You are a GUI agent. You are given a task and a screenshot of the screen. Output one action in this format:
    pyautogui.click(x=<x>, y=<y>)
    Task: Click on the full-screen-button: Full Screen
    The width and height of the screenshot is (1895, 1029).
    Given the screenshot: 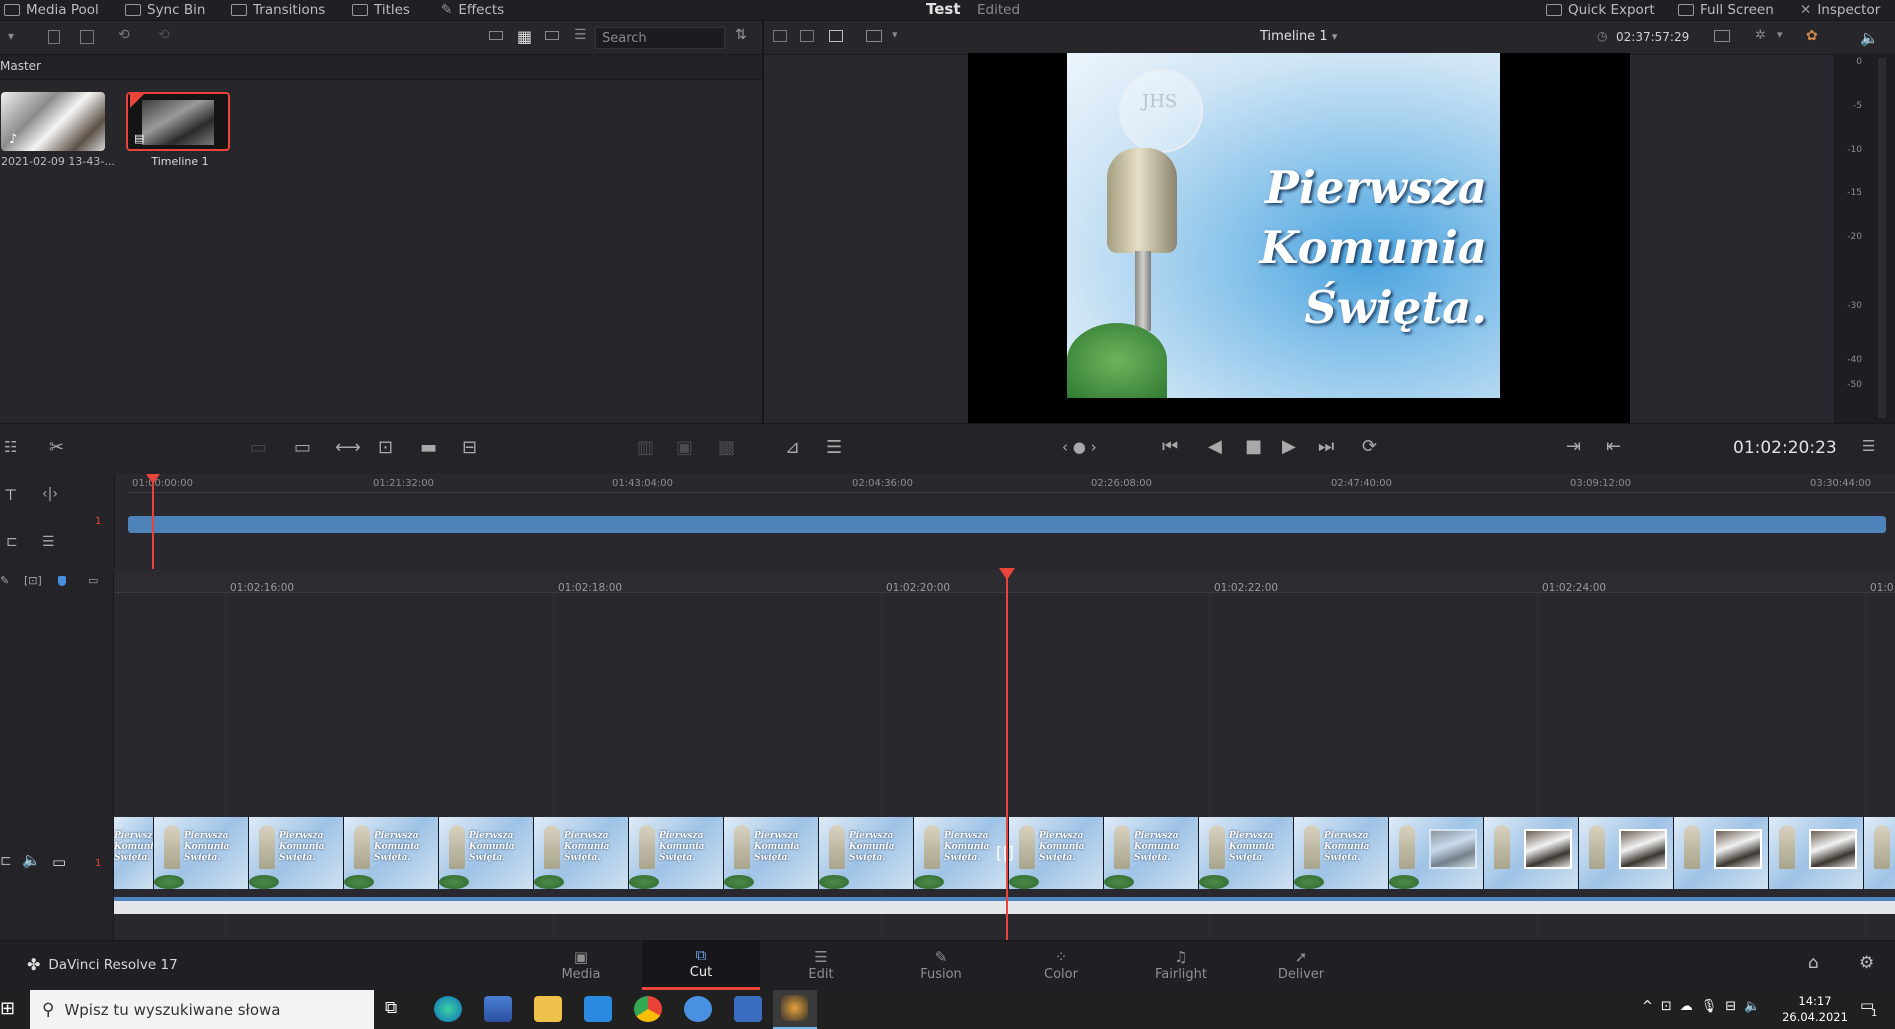 What is the action you would take?
    pyautogui.click(x=1726, y=10)
    